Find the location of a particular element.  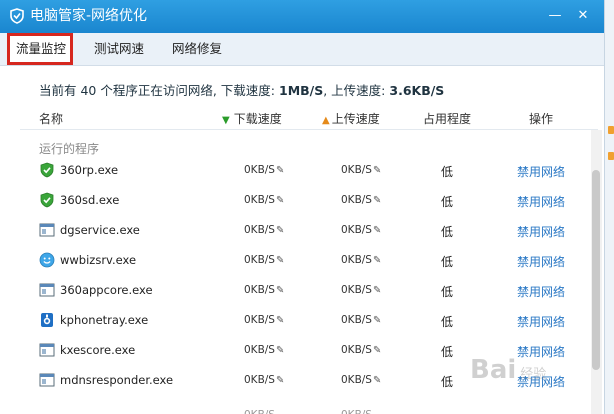

upload-speed-total: 3.6KB/S is located at coordinates (417, 90).